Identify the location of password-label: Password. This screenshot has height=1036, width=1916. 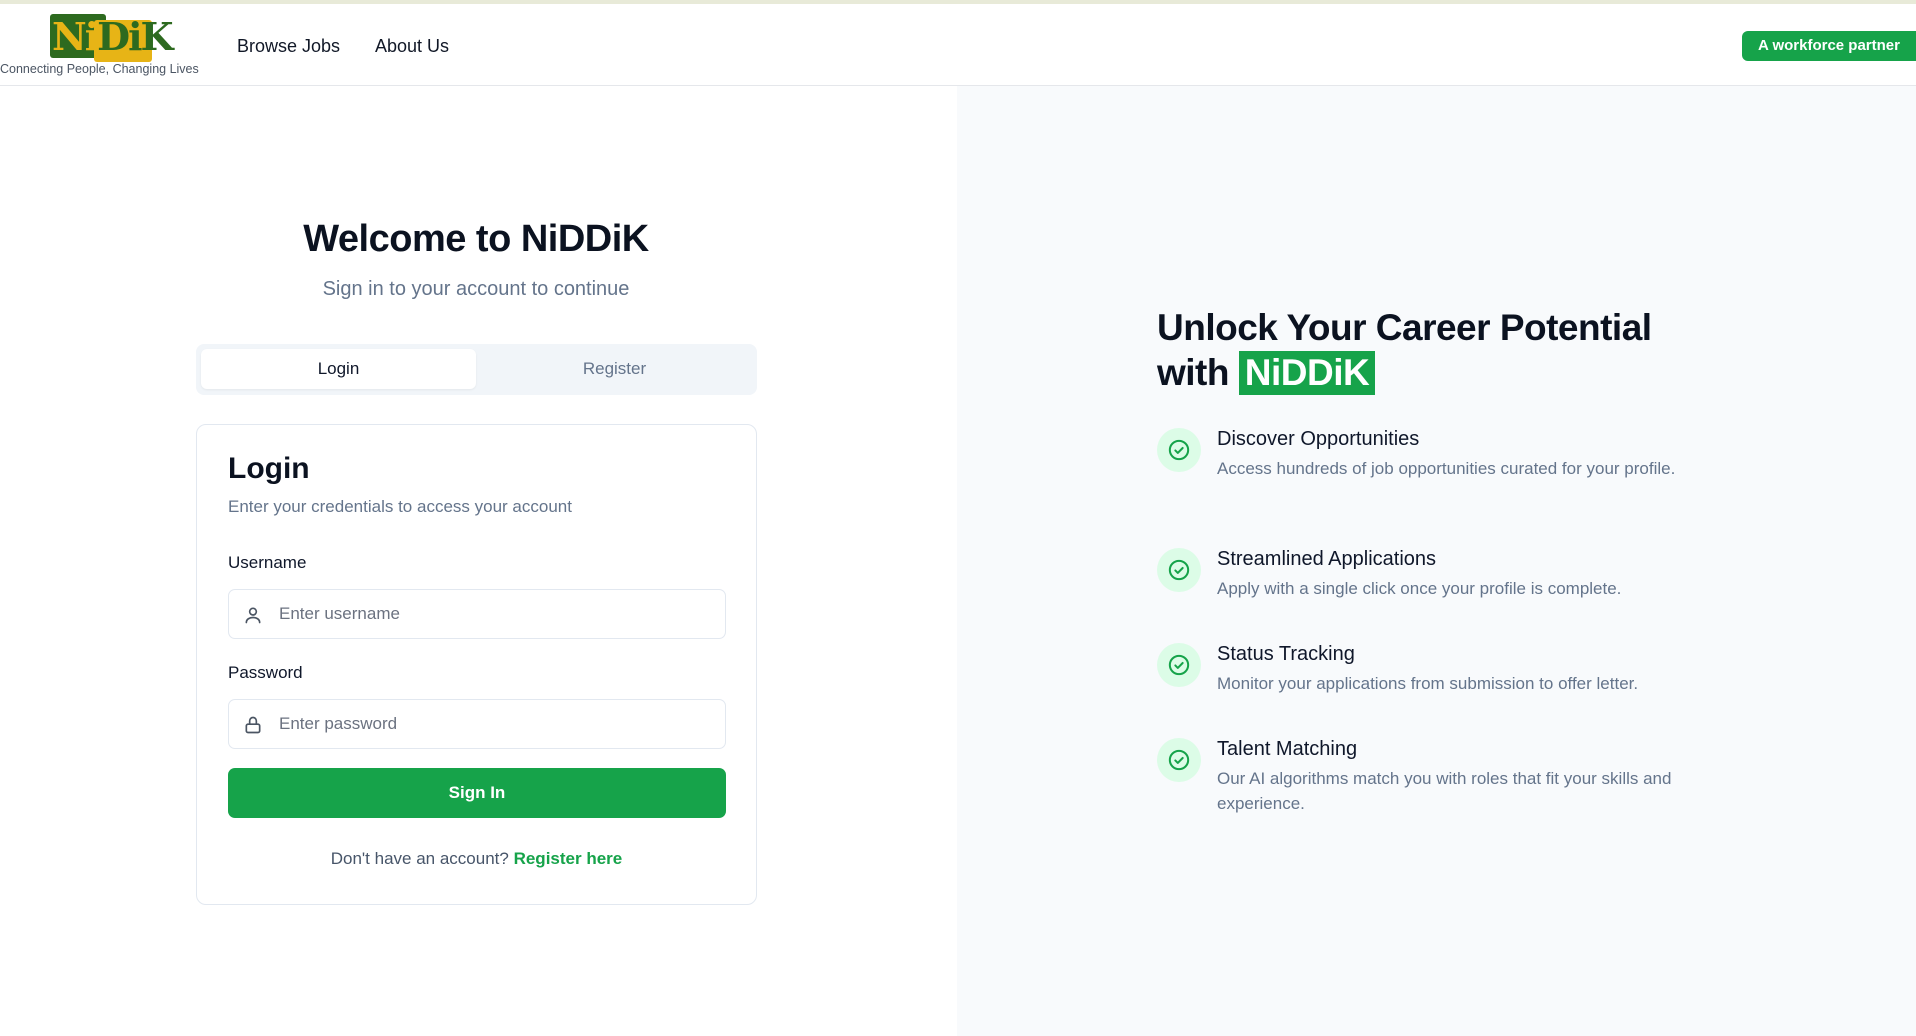
(265, 672).